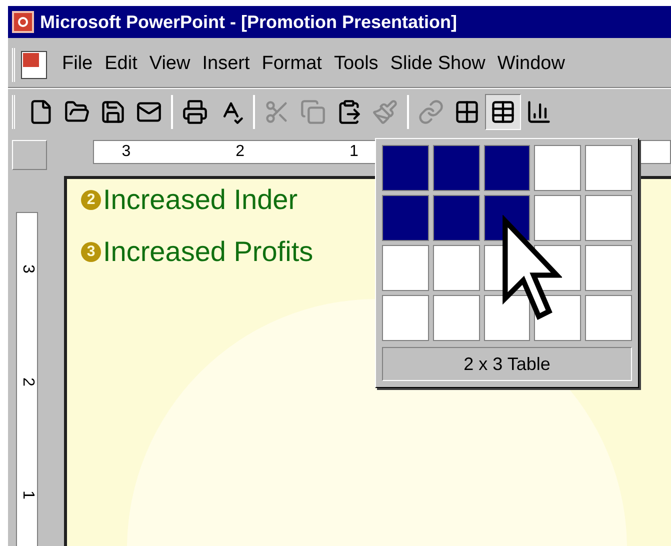  Describe the element at coordinates (437, 64) in the screenshot. I see `menu-item: Slide Show` at that location.